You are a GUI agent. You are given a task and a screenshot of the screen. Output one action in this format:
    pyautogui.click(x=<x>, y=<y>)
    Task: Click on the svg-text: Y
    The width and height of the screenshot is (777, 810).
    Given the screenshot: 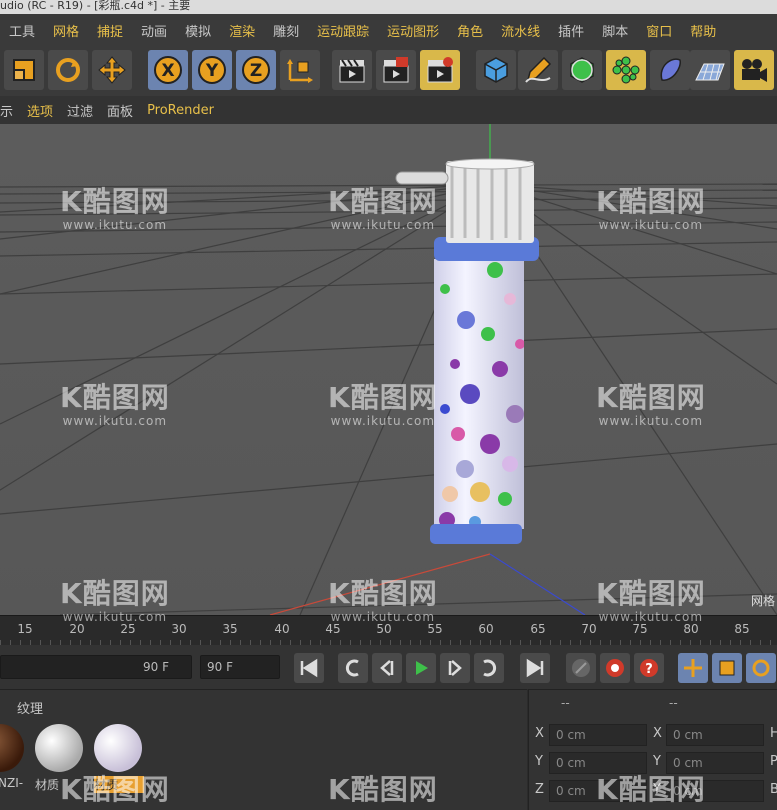 What is the action you would take?
    pyautogui.click(x=212, y=71)
    